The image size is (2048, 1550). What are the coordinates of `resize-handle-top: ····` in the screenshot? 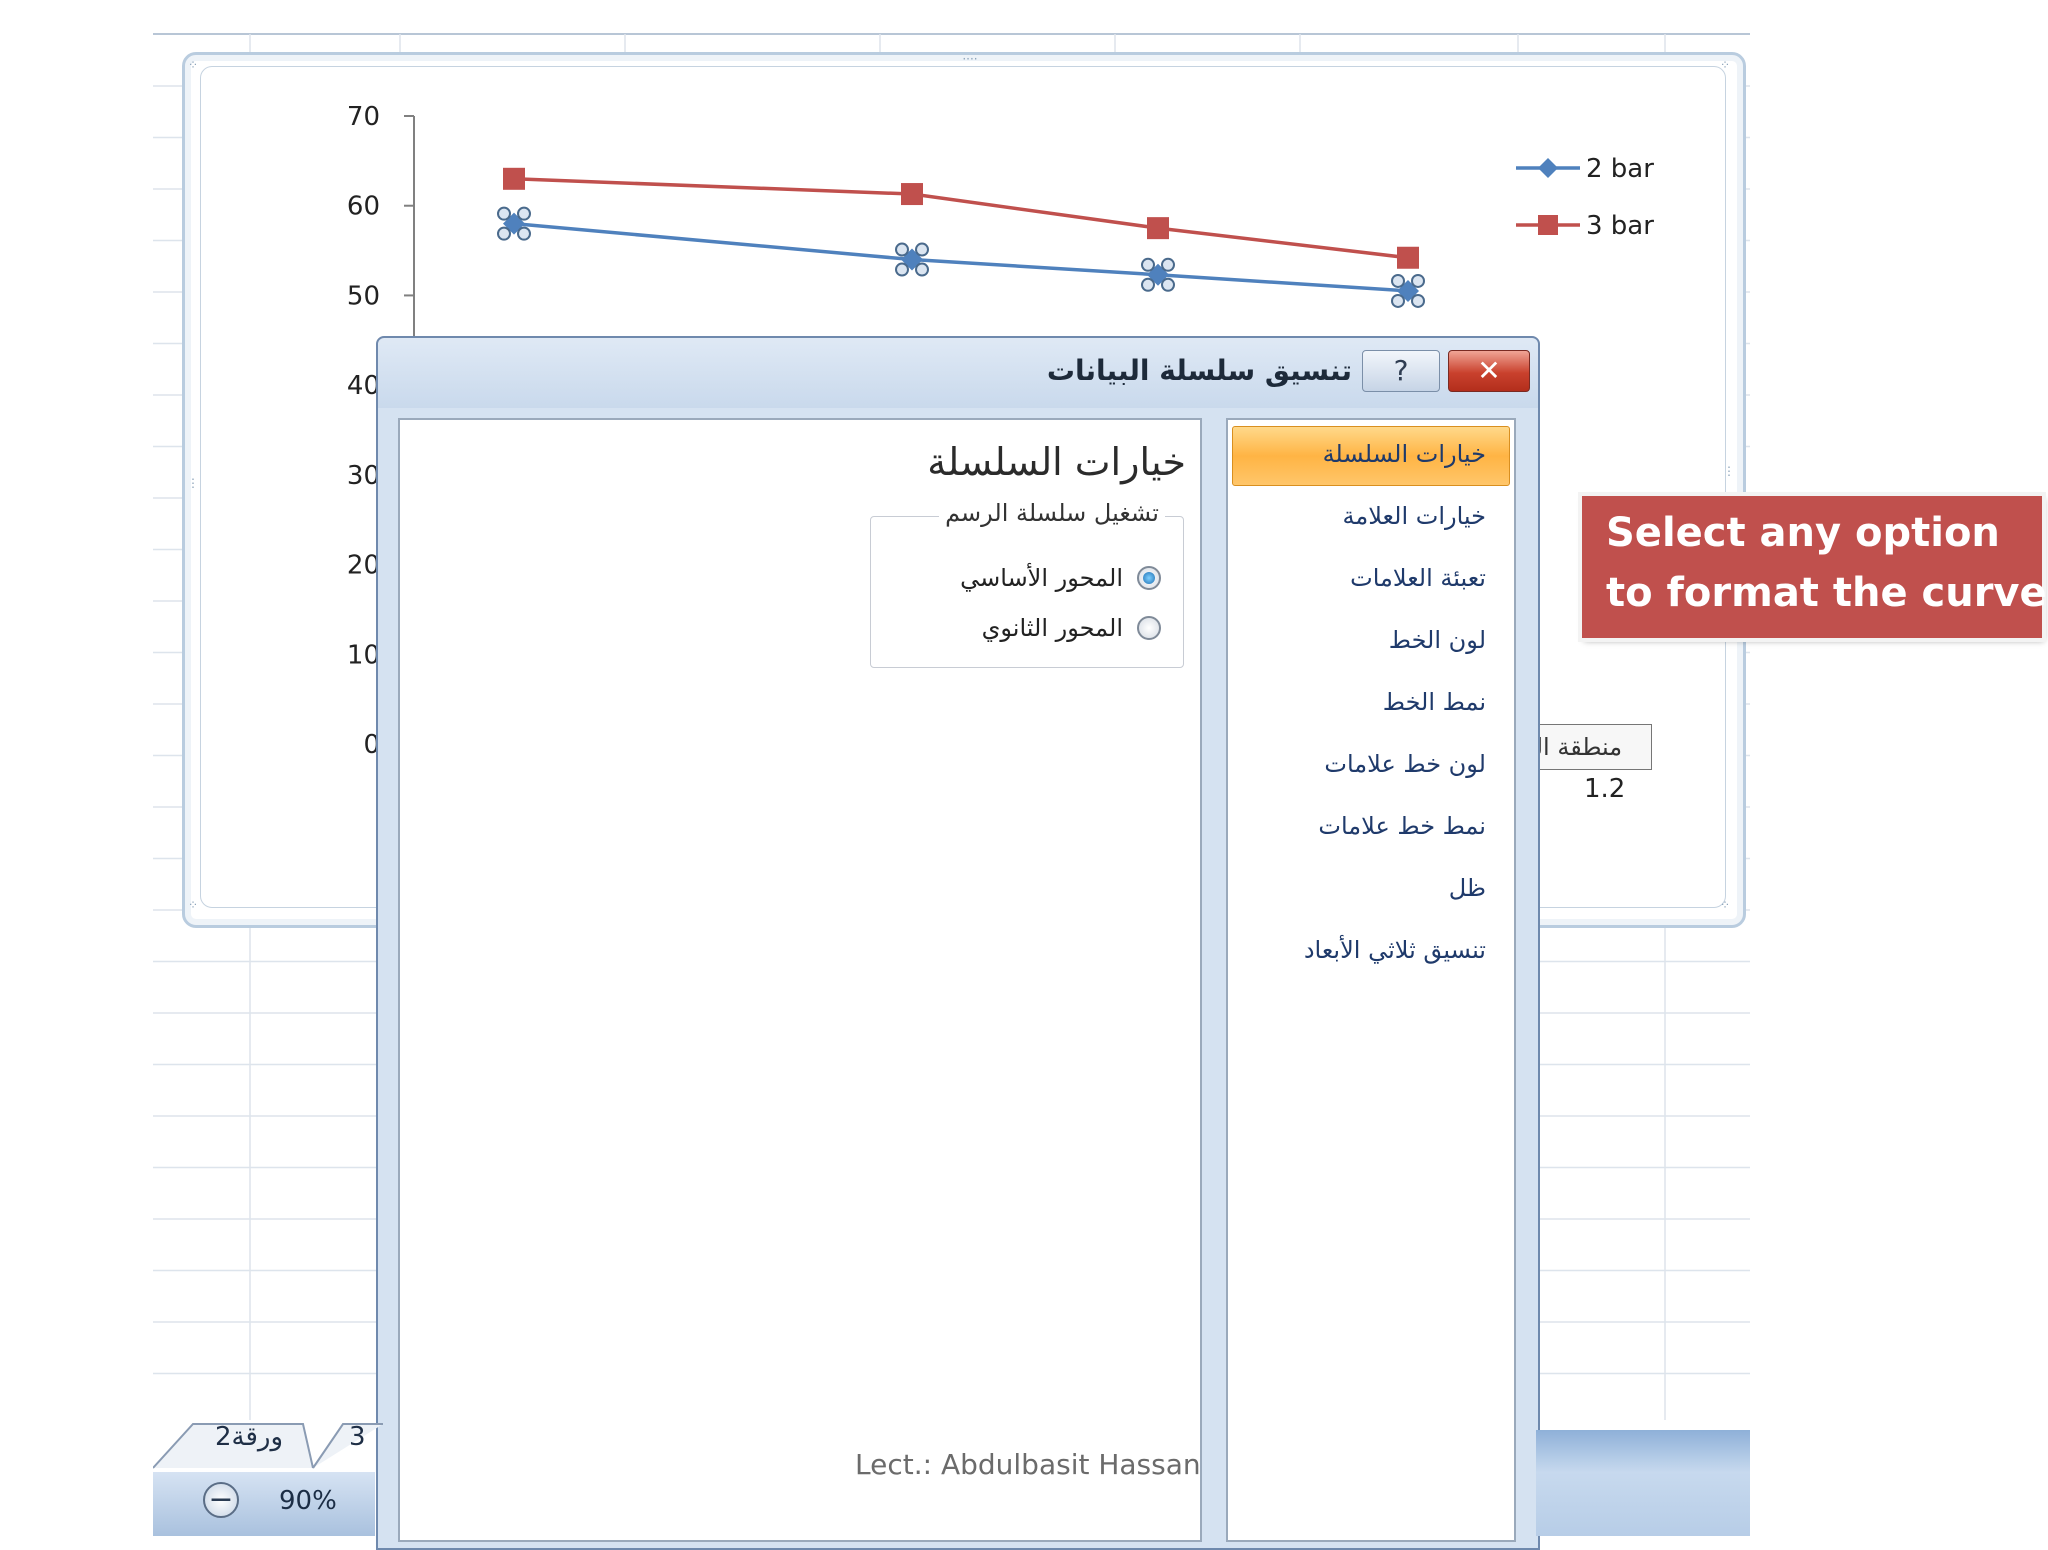 It's located at (970, 59).